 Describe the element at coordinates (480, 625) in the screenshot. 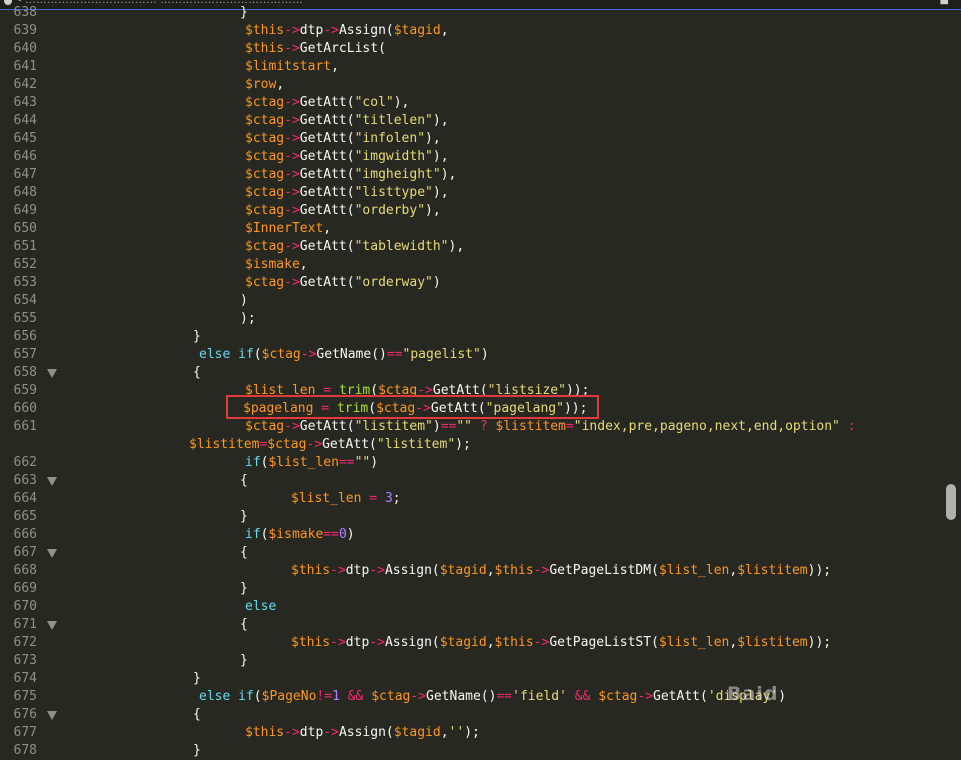

I see `code-line: 671 {` at that location.